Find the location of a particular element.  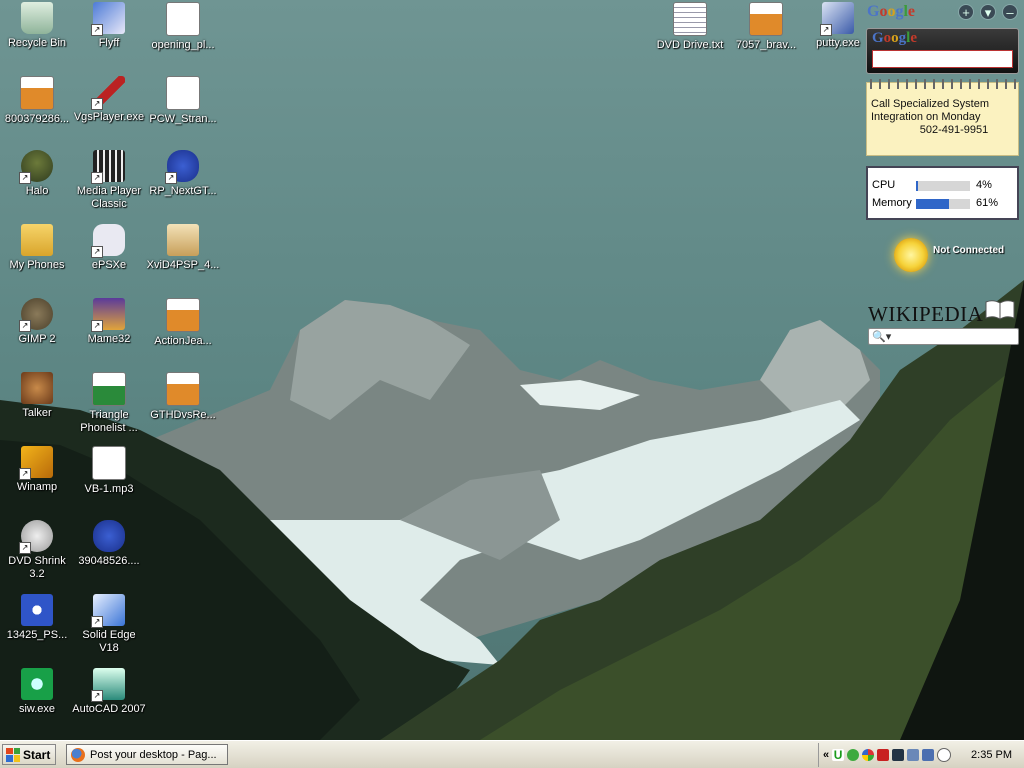

desktop-icon: ↗ AutoCAD 2007 is located at coordinates (109, 692).